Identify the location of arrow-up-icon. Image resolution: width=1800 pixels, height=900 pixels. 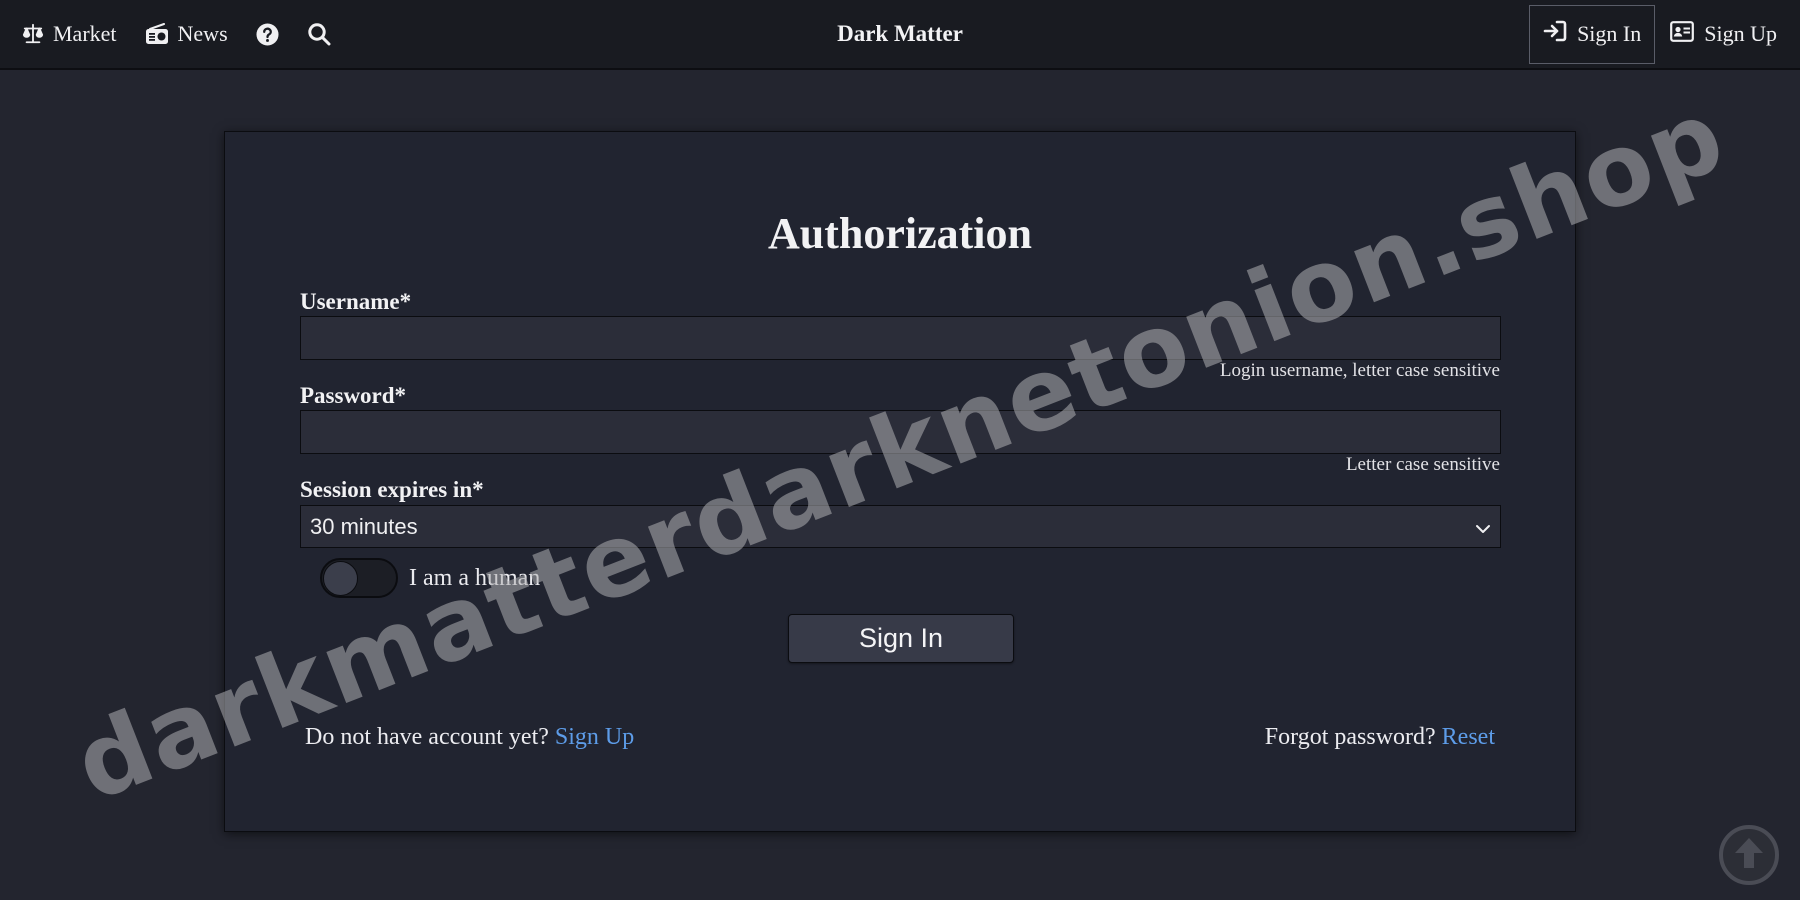
(1749, 855).